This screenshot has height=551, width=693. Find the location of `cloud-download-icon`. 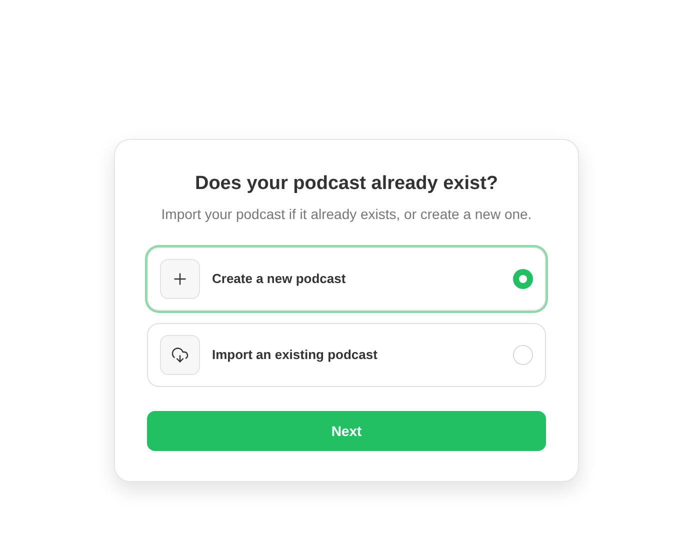

cloud-download-icon is located at coordinates (180, 355).